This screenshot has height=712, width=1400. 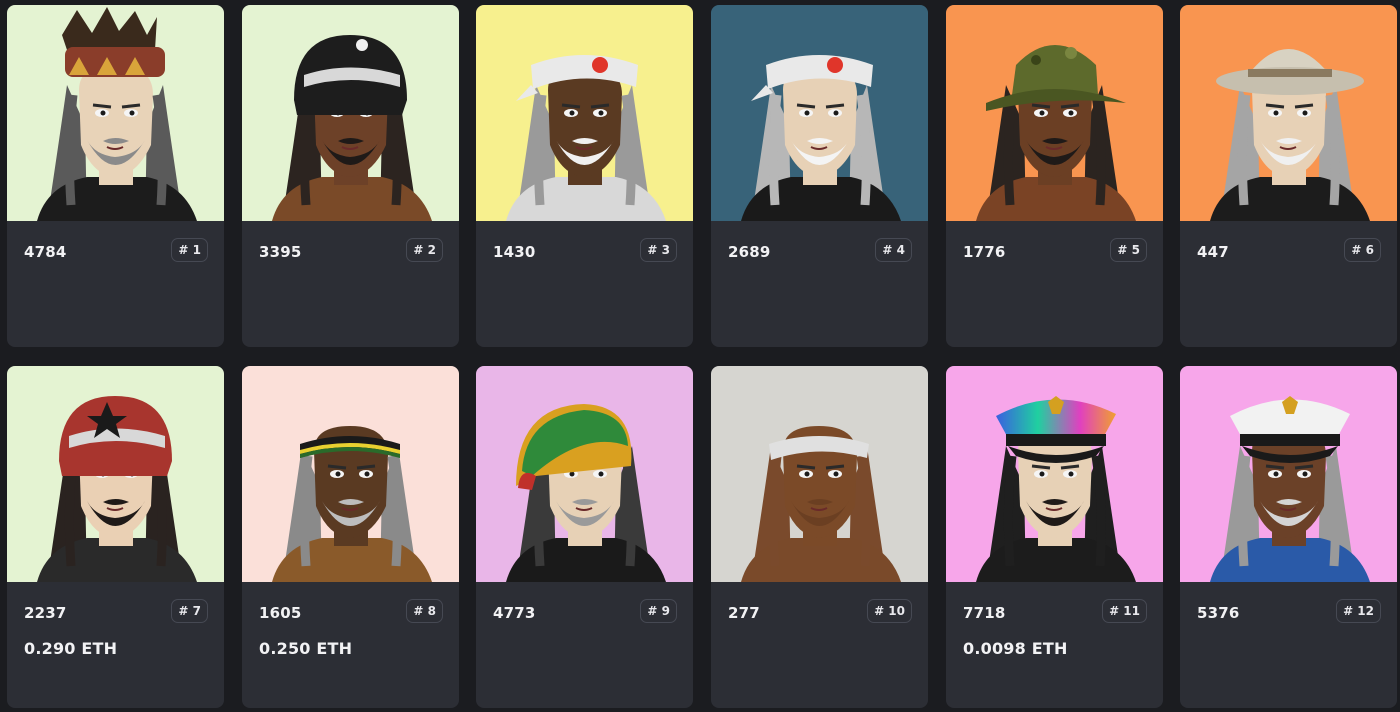 I want to click on nft-card: 1776 # 5, so click(x=1054, y=176).